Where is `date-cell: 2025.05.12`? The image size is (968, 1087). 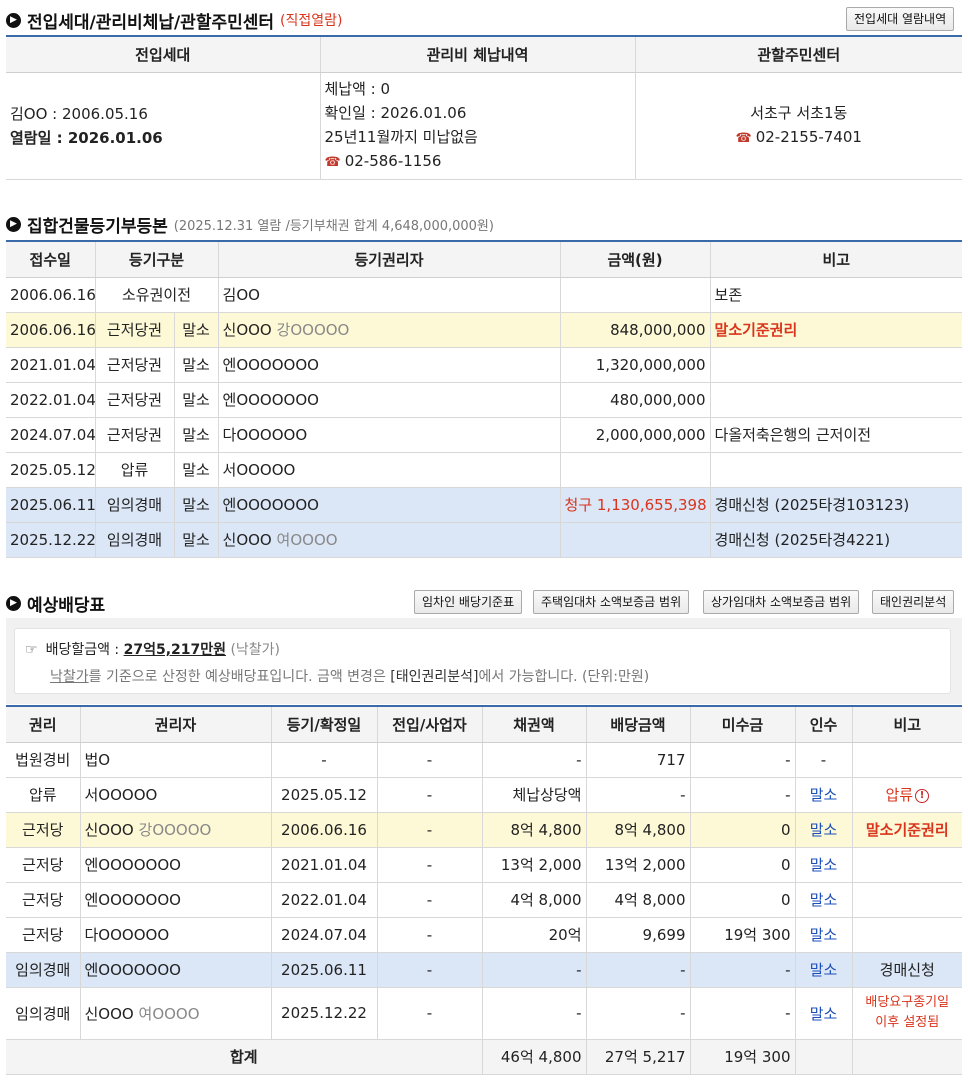
date-cell: 2025.05.12 is located at coordinates (50, 470).